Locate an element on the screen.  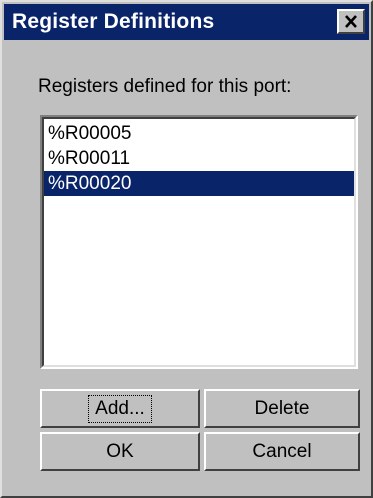
cancel-button: Cancel is located at coordinates (282, 451).